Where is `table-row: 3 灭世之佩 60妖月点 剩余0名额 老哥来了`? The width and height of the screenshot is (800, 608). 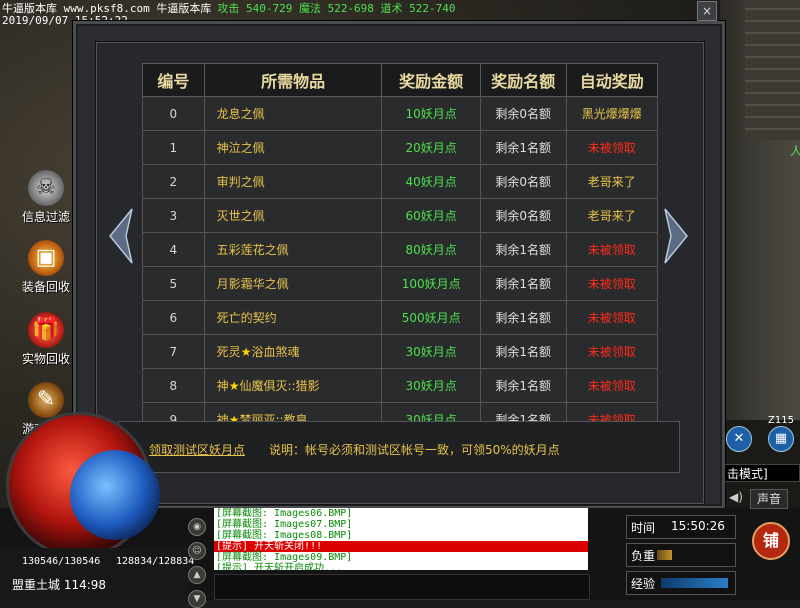 table-row: 3 灭世之佩 60妖月点 剩余0名额 老哥来了 is located at coordinates (400, 215).